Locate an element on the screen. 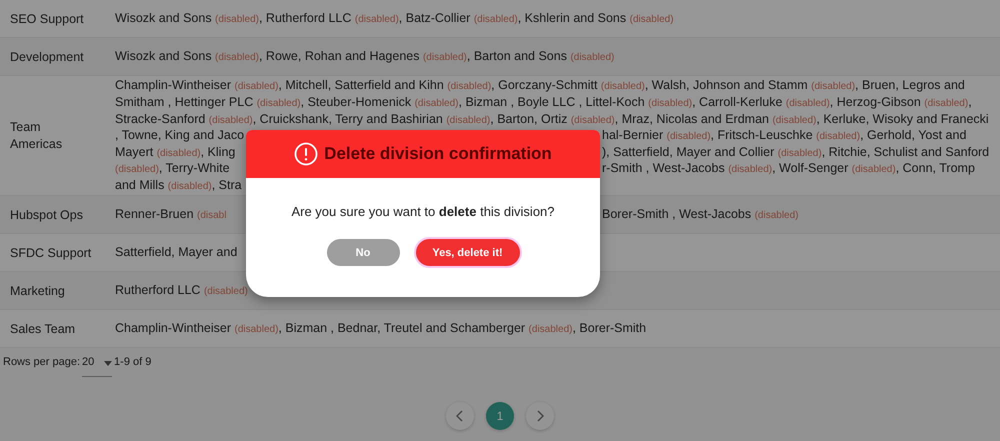 This screenshot has height=441, width=1000. division-name: SEO Support is located at coordinates (47, 19).